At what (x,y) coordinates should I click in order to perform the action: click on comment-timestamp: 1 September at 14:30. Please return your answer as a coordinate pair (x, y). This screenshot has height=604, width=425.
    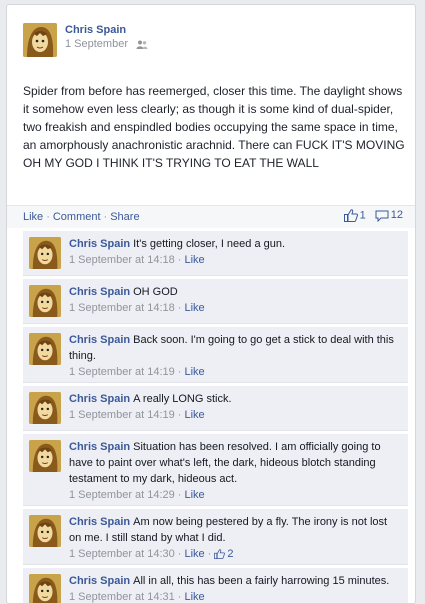
    Looking at the image, I should click on (122, 554).